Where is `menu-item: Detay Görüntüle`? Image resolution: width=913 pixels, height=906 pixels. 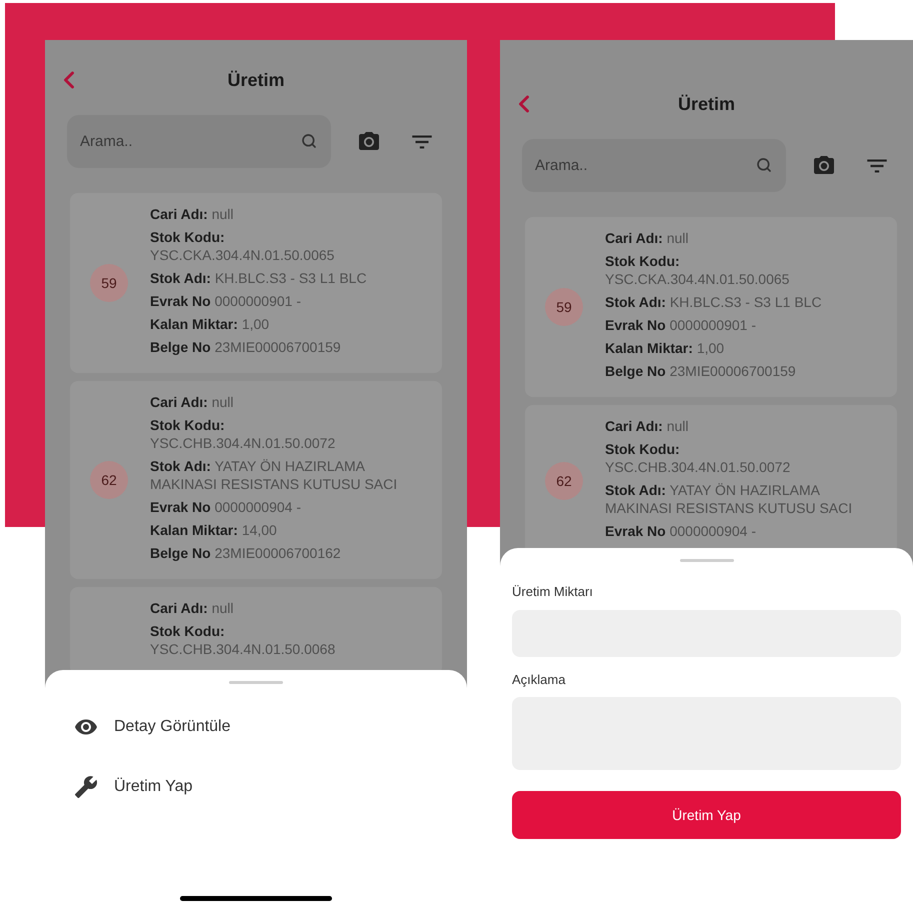 menu-item: Detay Görüntüle is located at coordinates (256, 727).